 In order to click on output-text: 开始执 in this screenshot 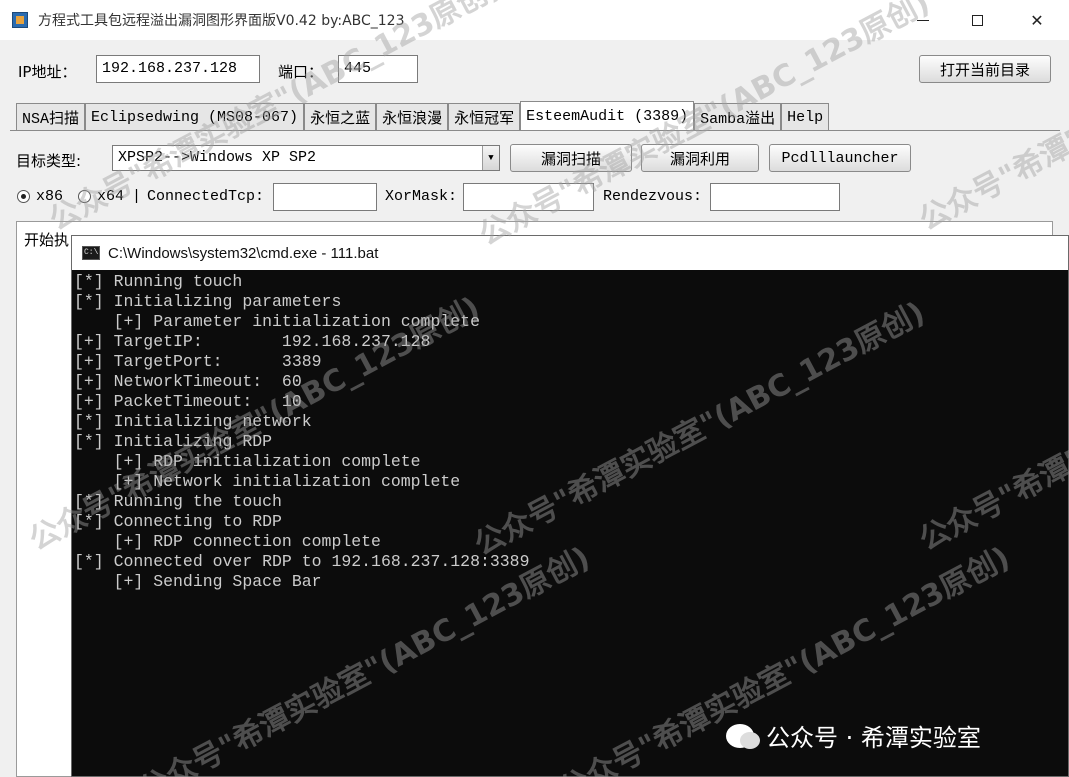, I will do `click(47, 240)`.